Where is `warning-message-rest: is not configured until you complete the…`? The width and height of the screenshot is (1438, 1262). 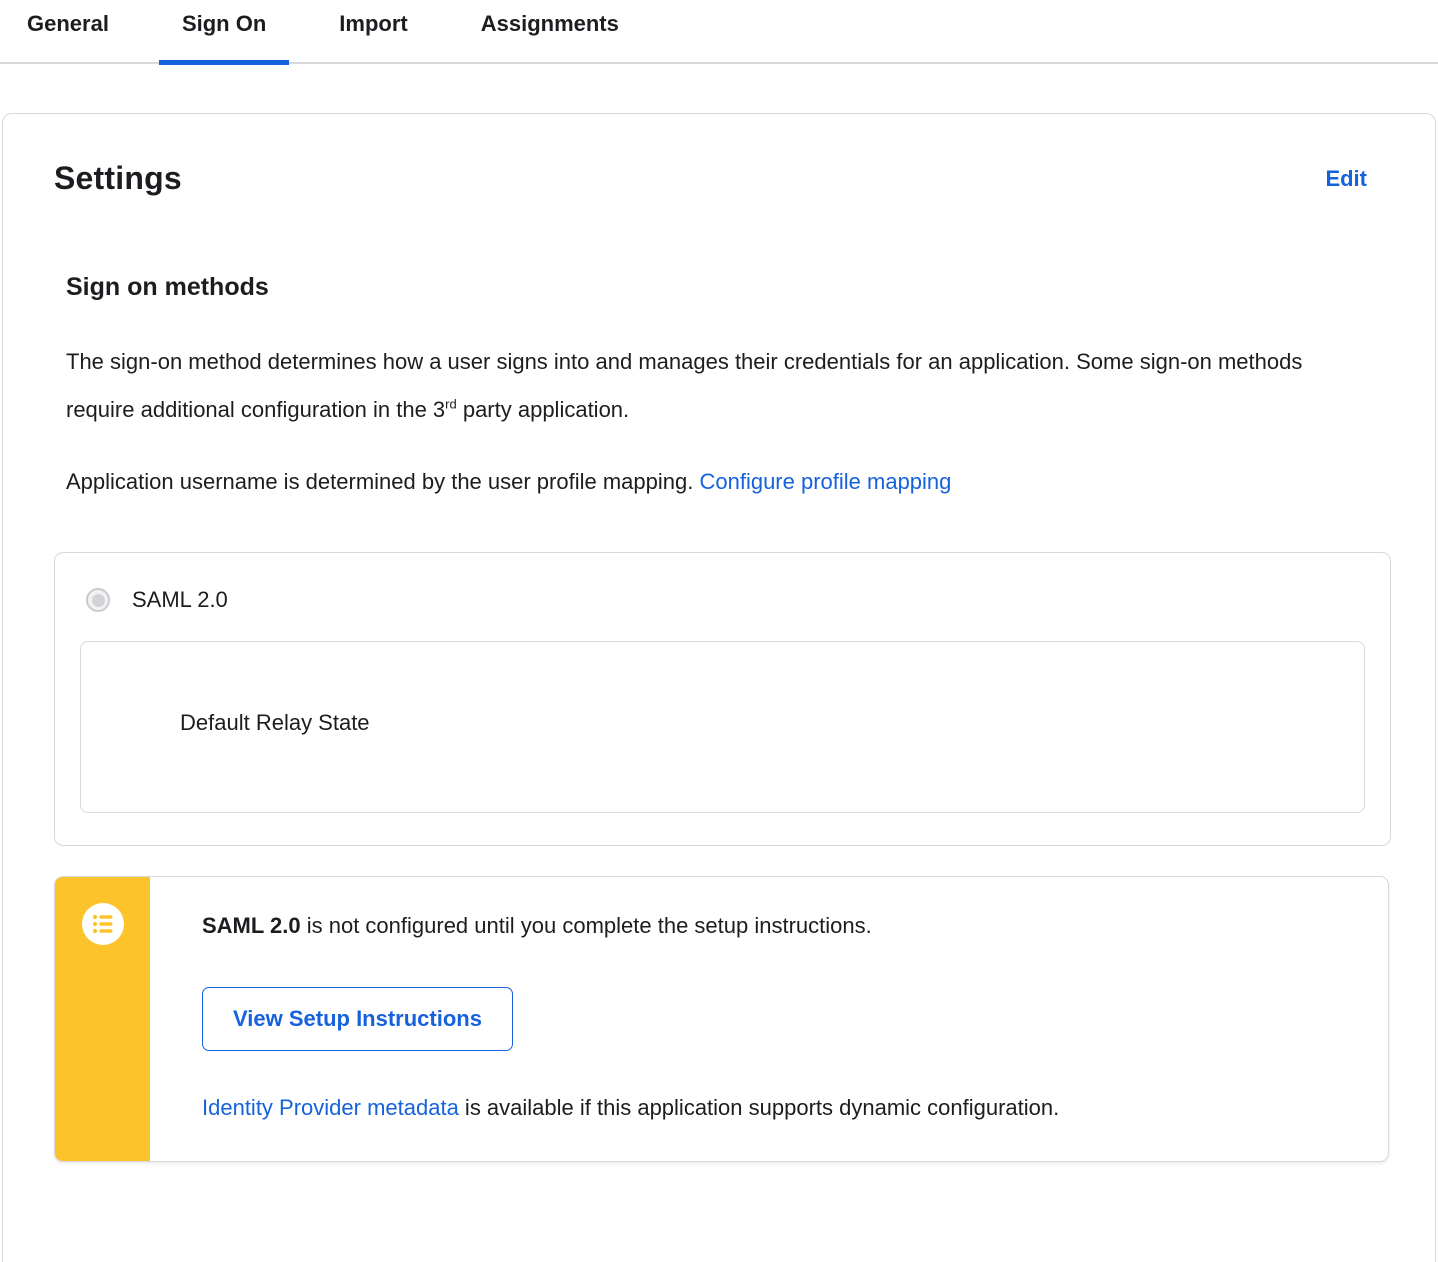 warning-message-rest: is not configured until you complete the… is located at coordinates (586, 925).